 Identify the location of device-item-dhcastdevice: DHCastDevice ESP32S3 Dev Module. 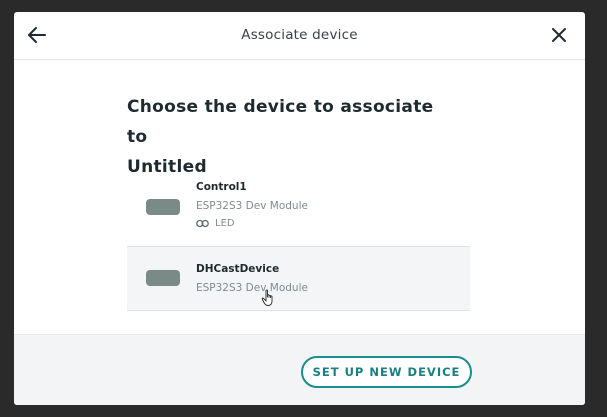
(298, 279).